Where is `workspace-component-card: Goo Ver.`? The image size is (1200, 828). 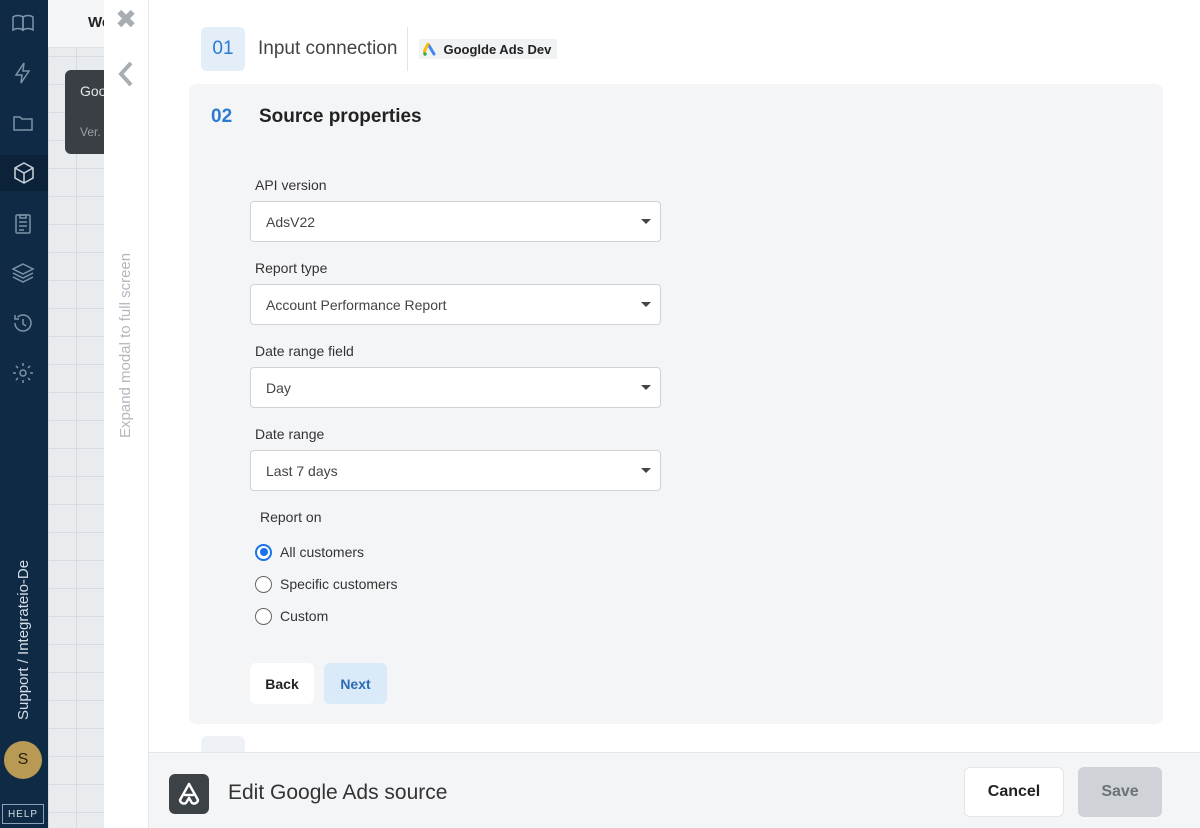 workspace-component-card: Goo Ver. is located at coordinates (84, 112).